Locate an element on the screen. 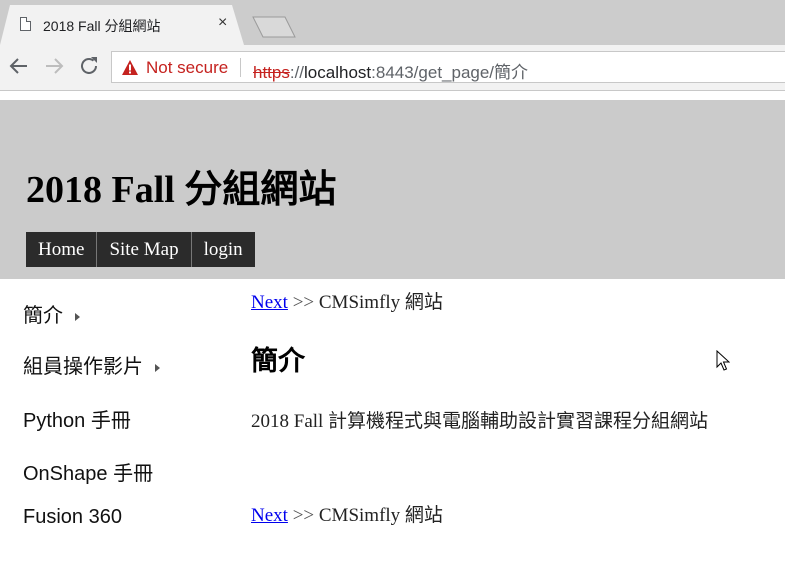  sidebar-item-label: 組員操作影片 is located at coordinates (83, 367).